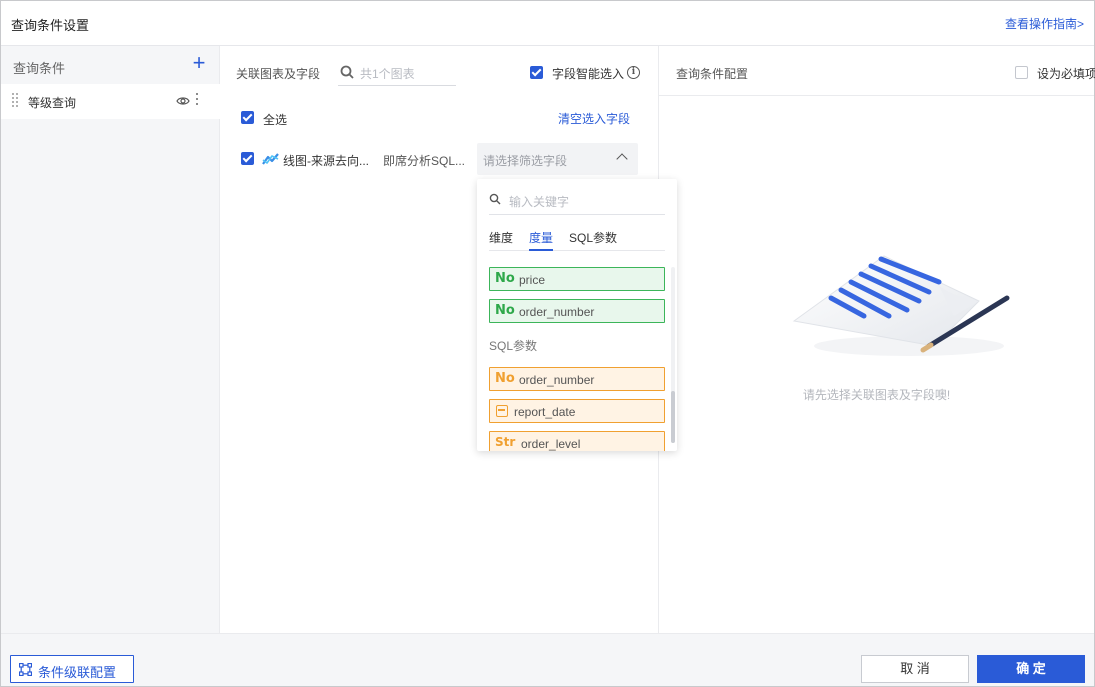 This screenshot has width=1095, height=687. Describe the element at coordinates (52, 103) in the screenshot. I see `condition-item-label: 等级查询` at that location.